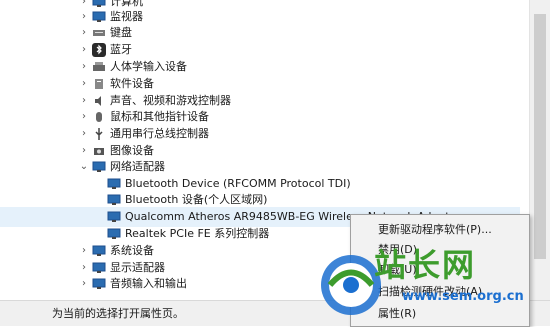 The width and height of the screenshot is (550, 327). Describe the element at coordinates (99, 33) in the screenshot. I see `keyboard-icon` at that location.